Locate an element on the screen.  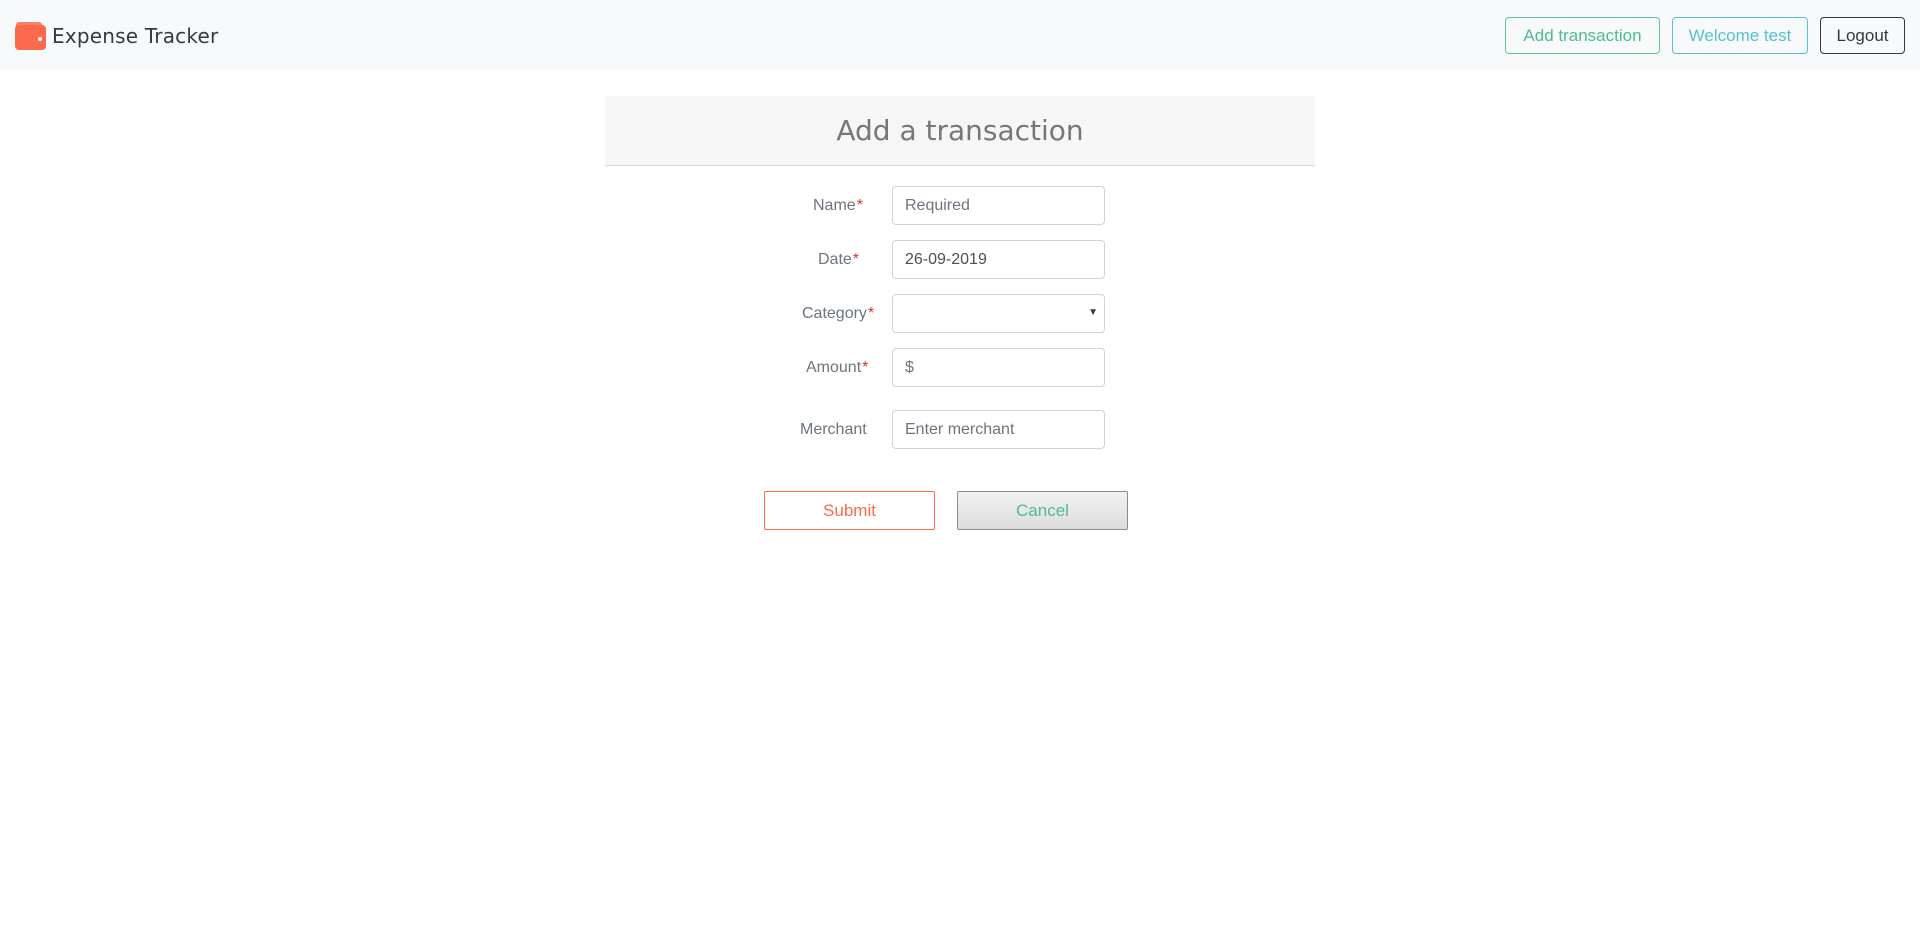
page-title: Add a transaction is located at coordinates (960, 130).